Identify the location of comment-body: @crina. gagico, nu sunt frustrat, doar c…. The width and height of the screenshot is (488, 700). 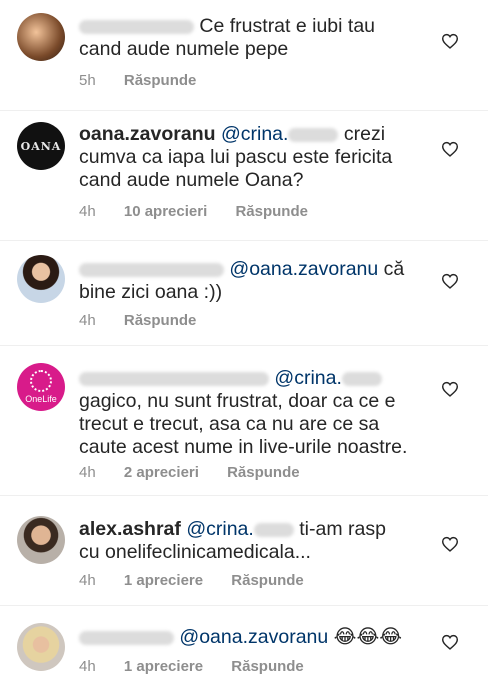
(244, 413).